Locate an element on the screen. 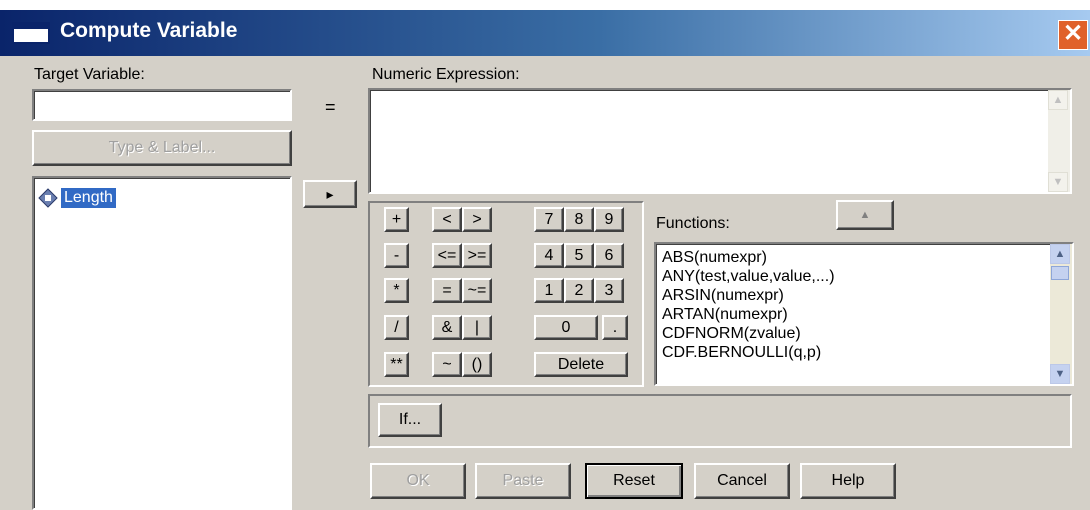 The width and height of the screenshot is (1090, 510). functions-label: Functions: is located at coordinates (693, 223).